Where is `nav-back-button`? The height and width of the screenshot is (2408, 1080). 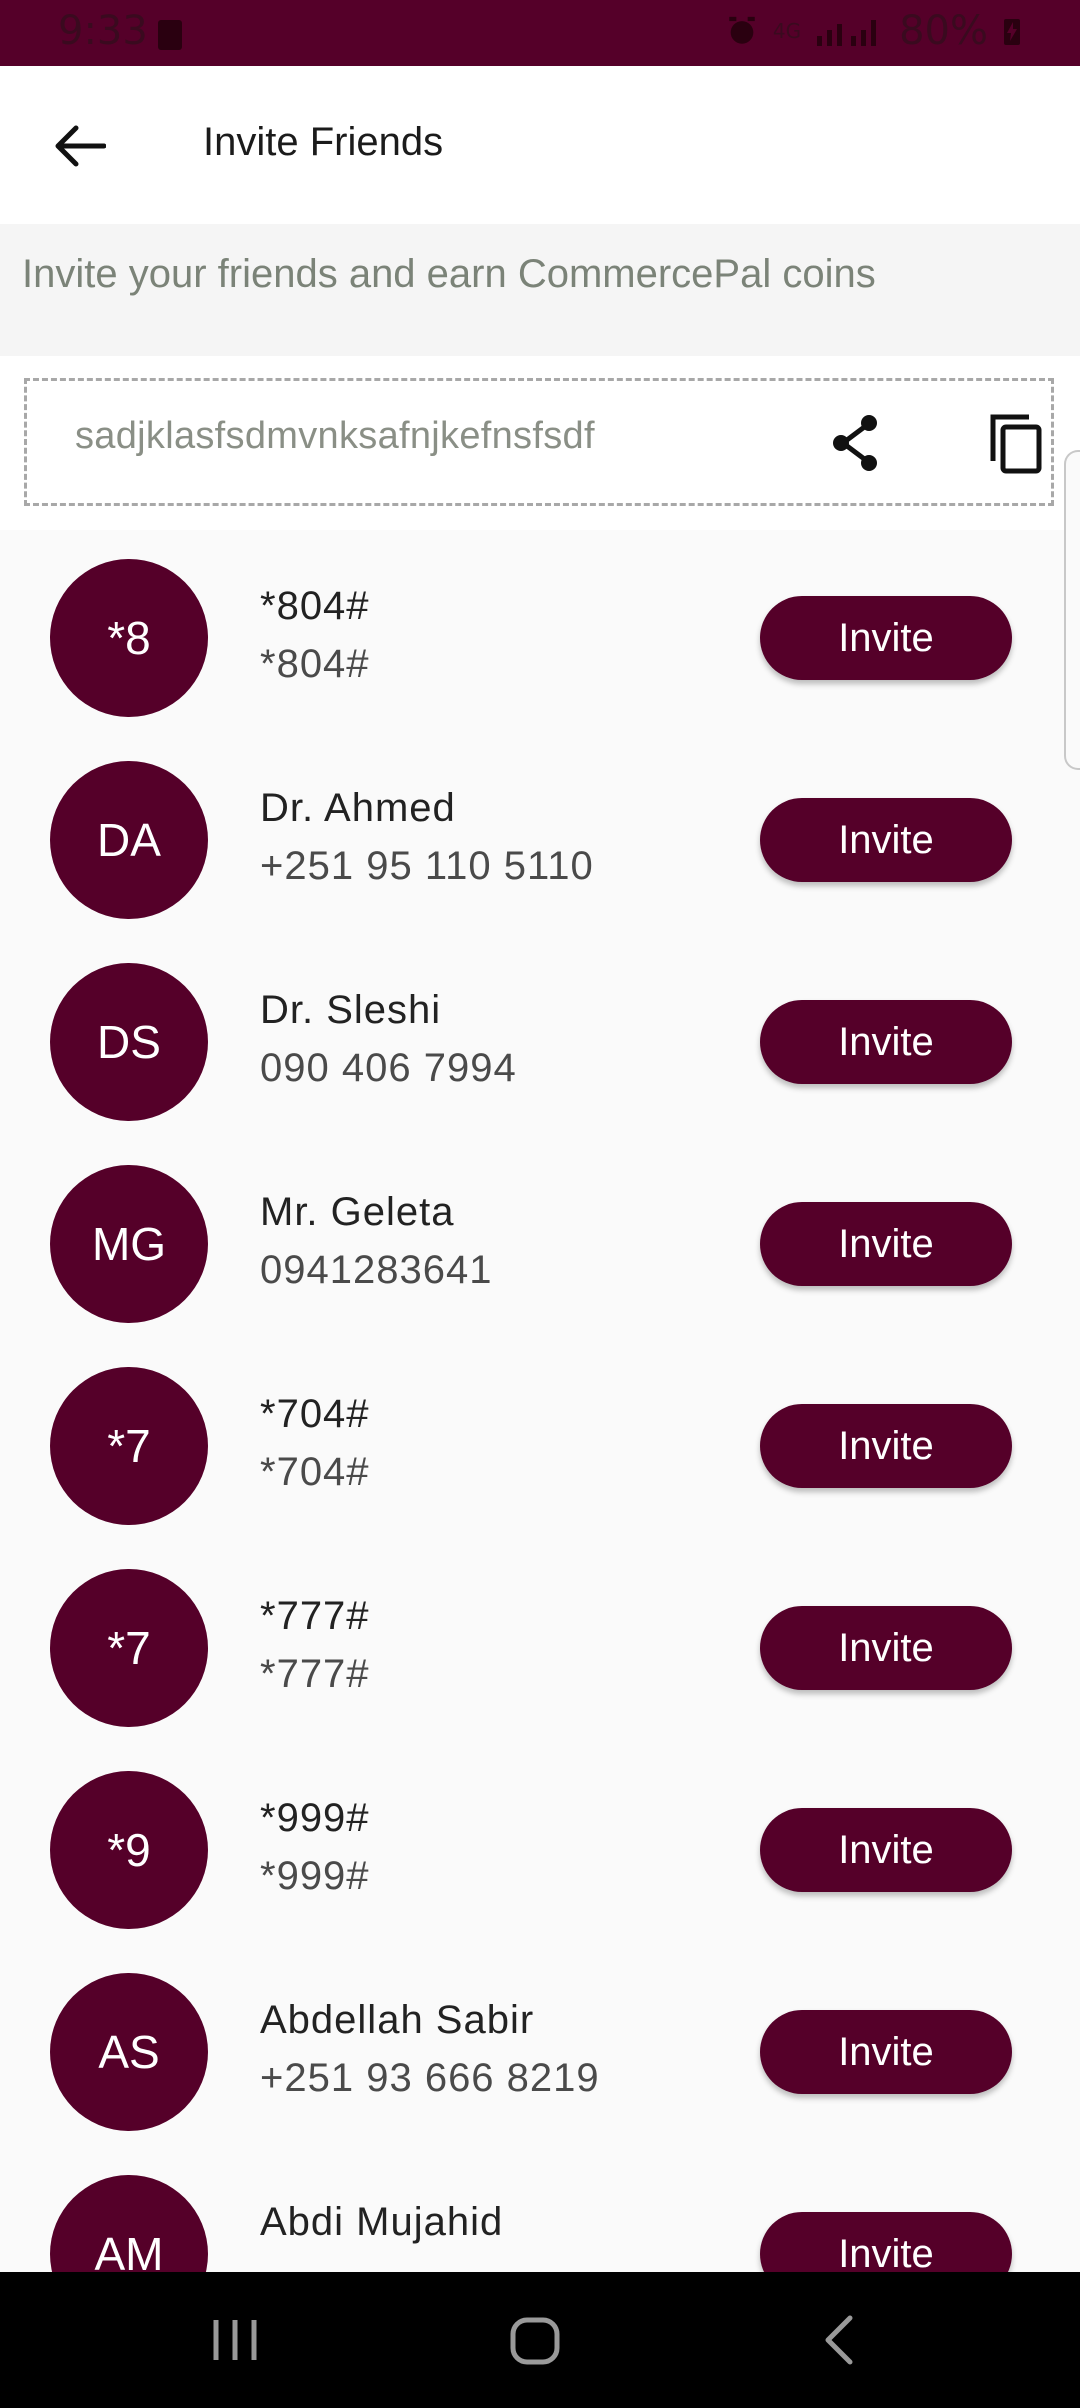 nav-back-button is located at coordinates (840, 2340).